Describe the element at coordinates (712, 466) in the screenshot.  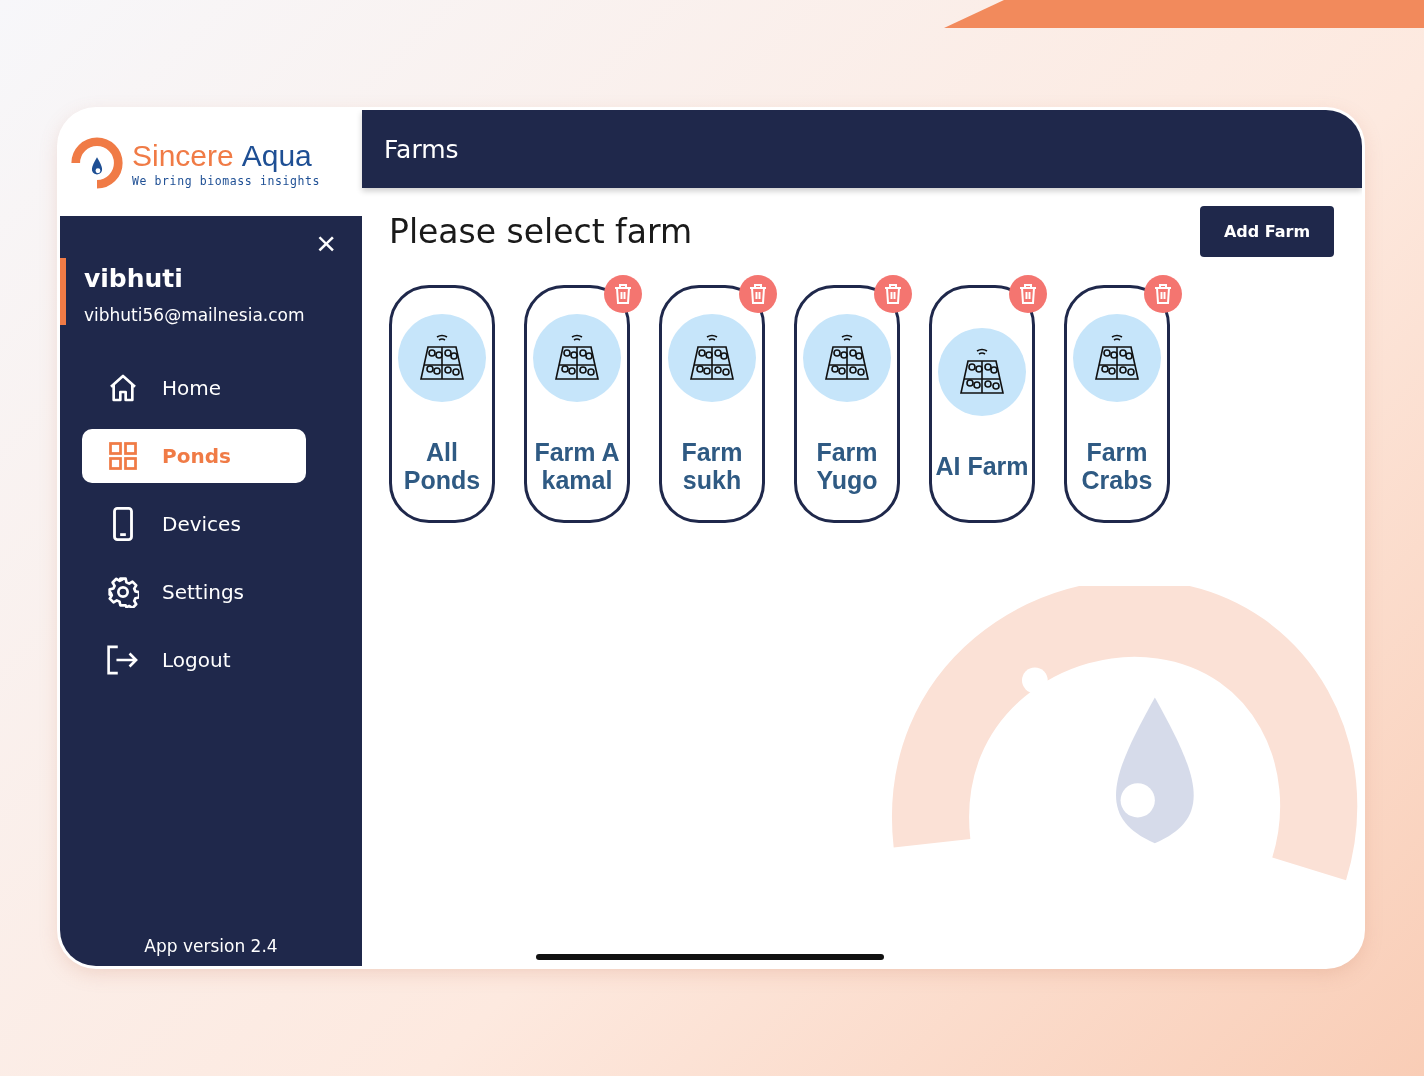
I see `farm-label: Farm sukh` at that location.